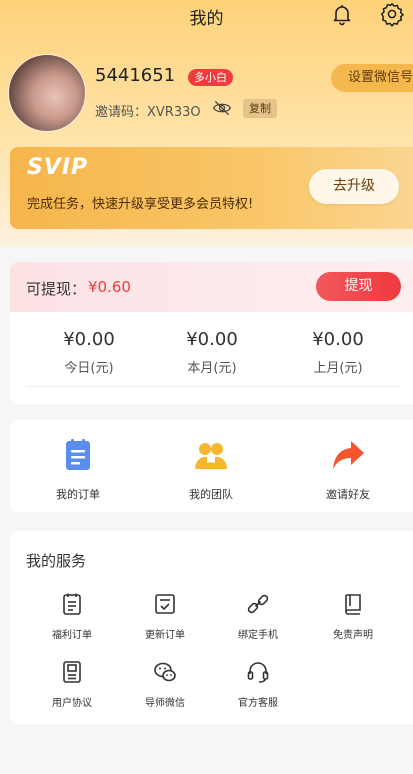 Image resolution: width=413 pixels, height=774 pixels. I want to click on customer-service-button: 官方客服, so click(258, 684).